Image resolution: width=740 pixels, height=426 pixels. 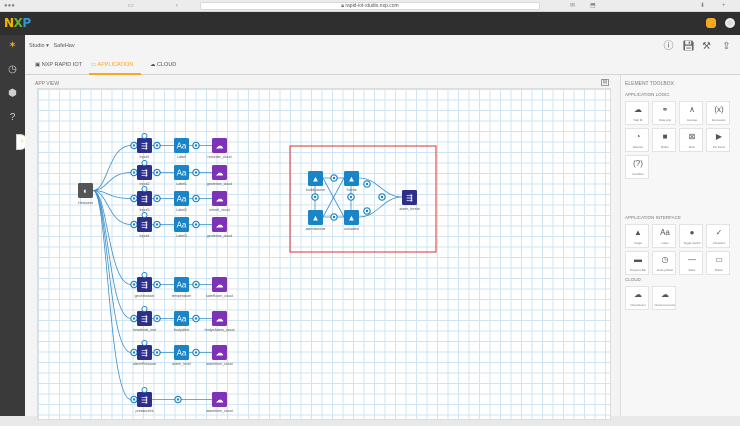 What do you see at coordinates (688, 46) in the screenshot?
I see `save-icon: 💾︎` at bounding box center [688, 46].